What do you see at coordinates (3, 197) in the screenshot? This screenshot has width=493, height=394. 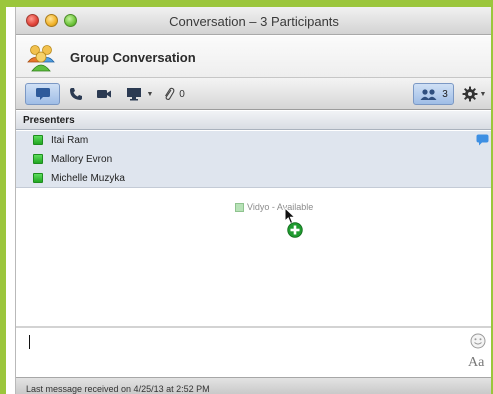 I see `desktop-green-edge-left` at bounding box center [3, 197].